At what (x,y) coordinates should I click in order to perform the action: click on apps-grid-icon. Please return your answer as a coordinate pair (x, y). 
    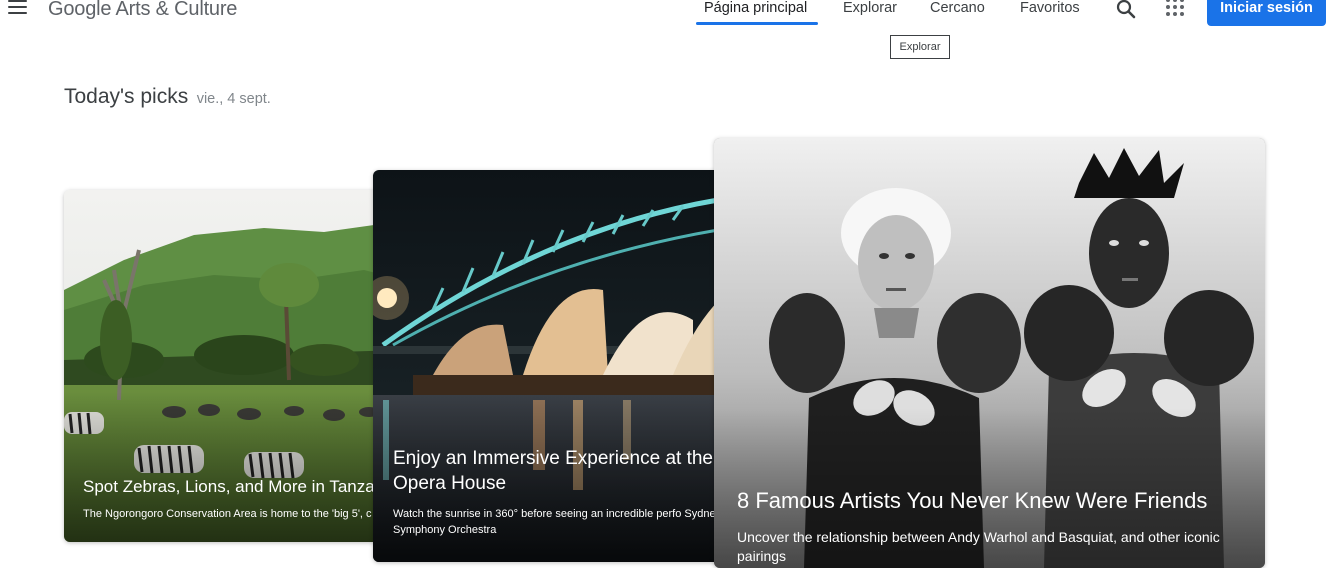
    Looking at the image, I should click on (1175, 9).